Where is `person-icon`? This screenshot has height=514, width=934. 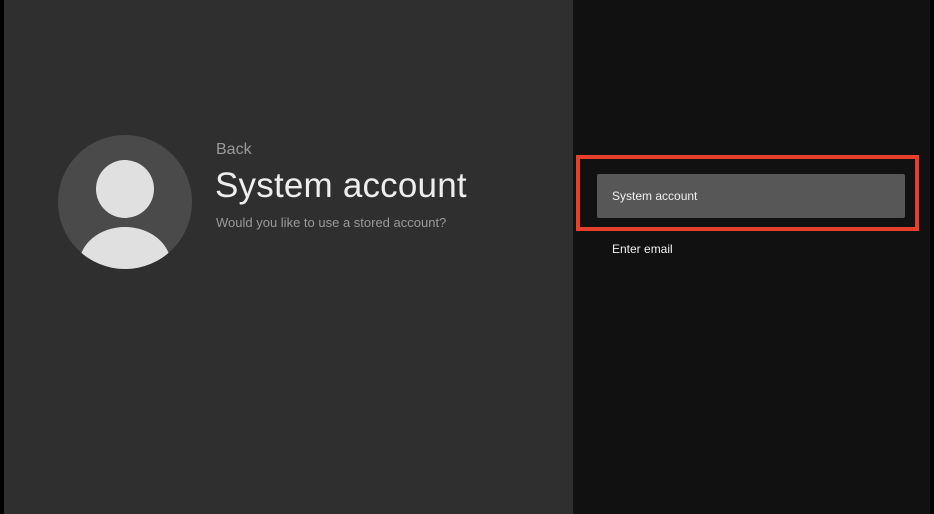
person-icon is located at coordinates (125, 214).